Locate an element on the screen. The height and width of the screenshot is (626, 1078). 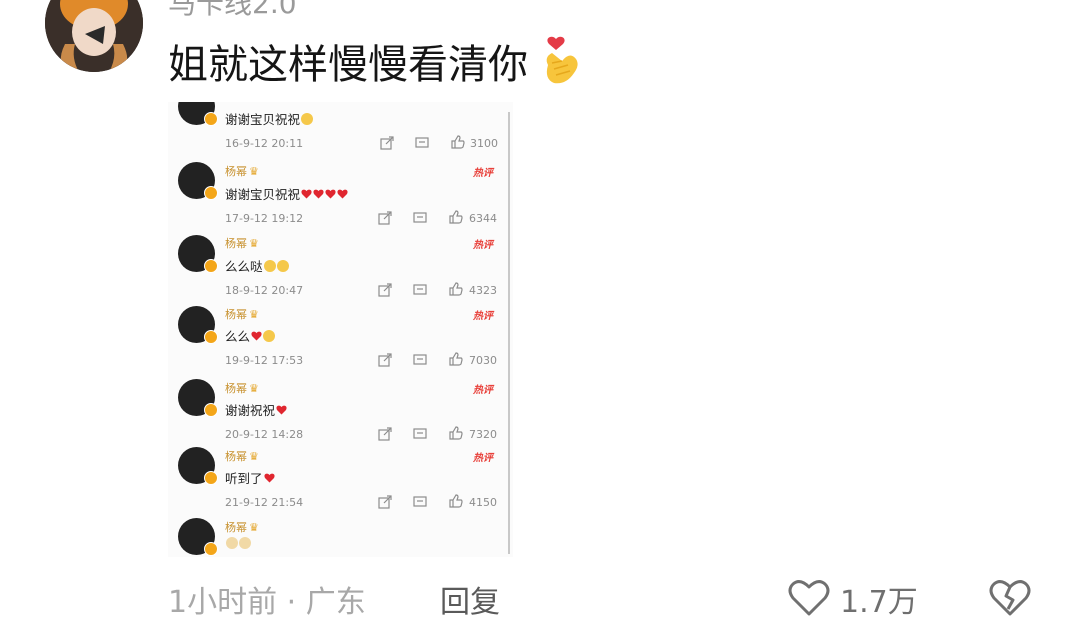
finger-heart-icon is located at coordinates (561, 61).